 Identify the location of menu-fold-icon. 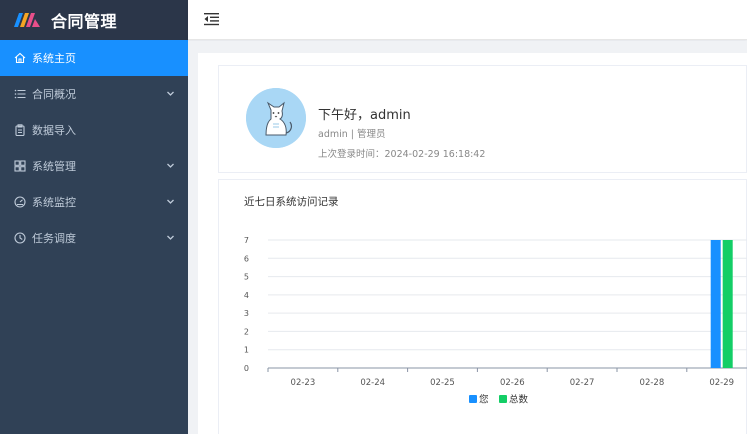
(211, 19).